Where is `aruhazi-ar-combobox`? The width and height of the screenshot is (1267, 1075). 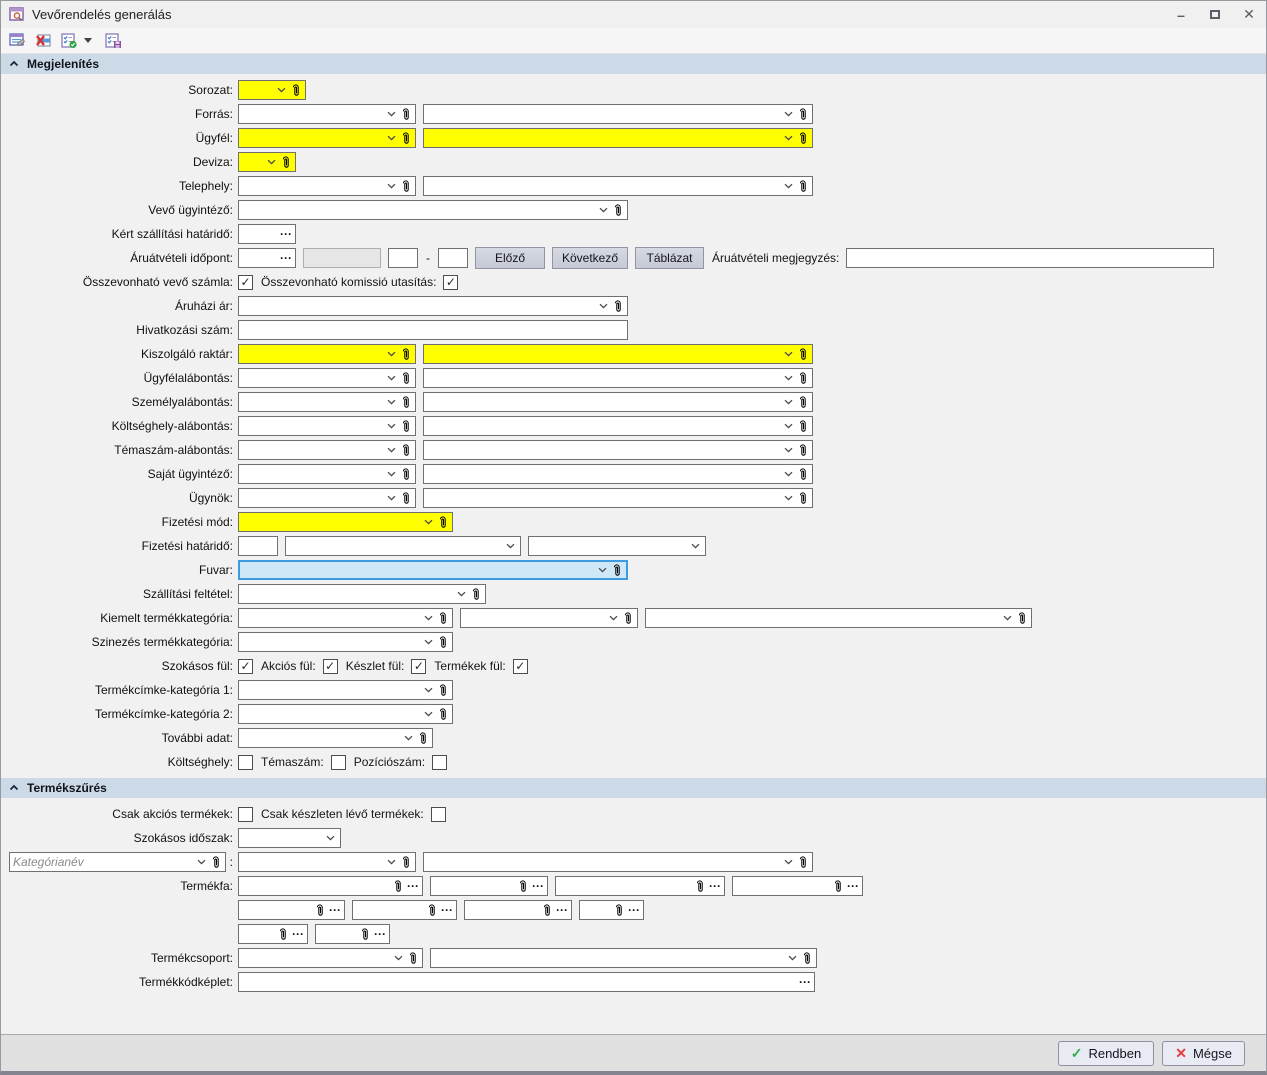
aruhazi-ar-combobox is located at coordinates (433, 306).